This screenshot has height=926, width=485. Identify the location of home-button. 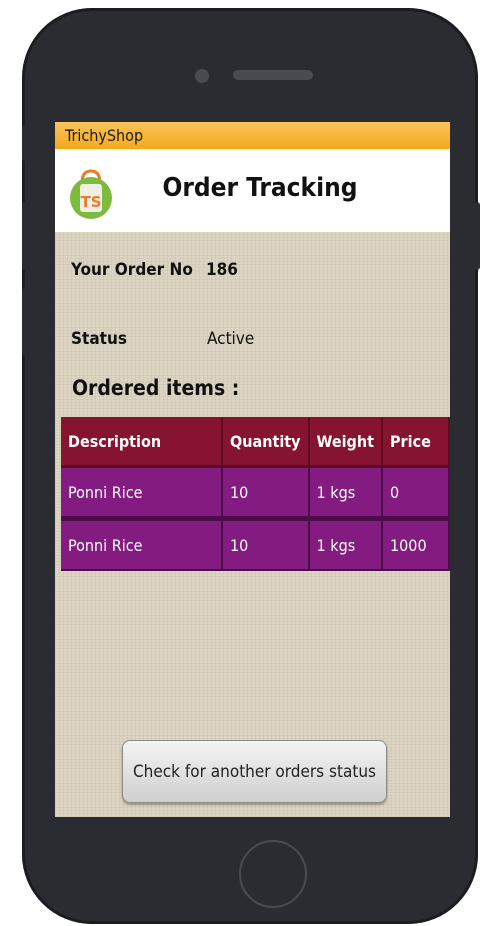
(273, 874).